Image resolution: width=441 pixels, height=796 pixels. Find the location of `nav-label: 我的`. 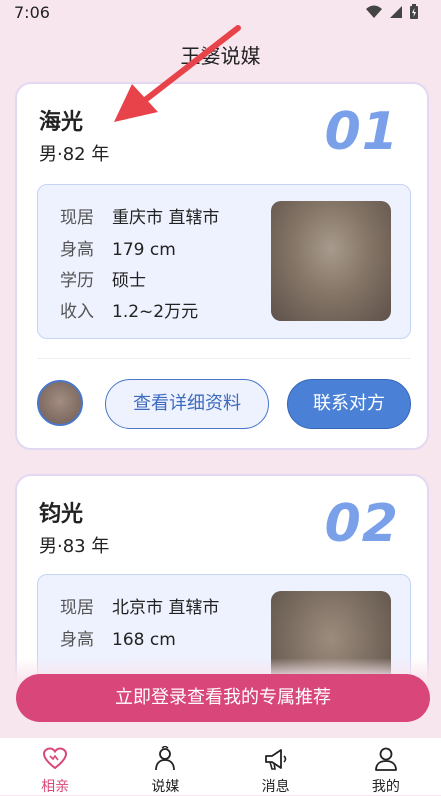

nav-label: 我的 is located at coordinates (385, 787).